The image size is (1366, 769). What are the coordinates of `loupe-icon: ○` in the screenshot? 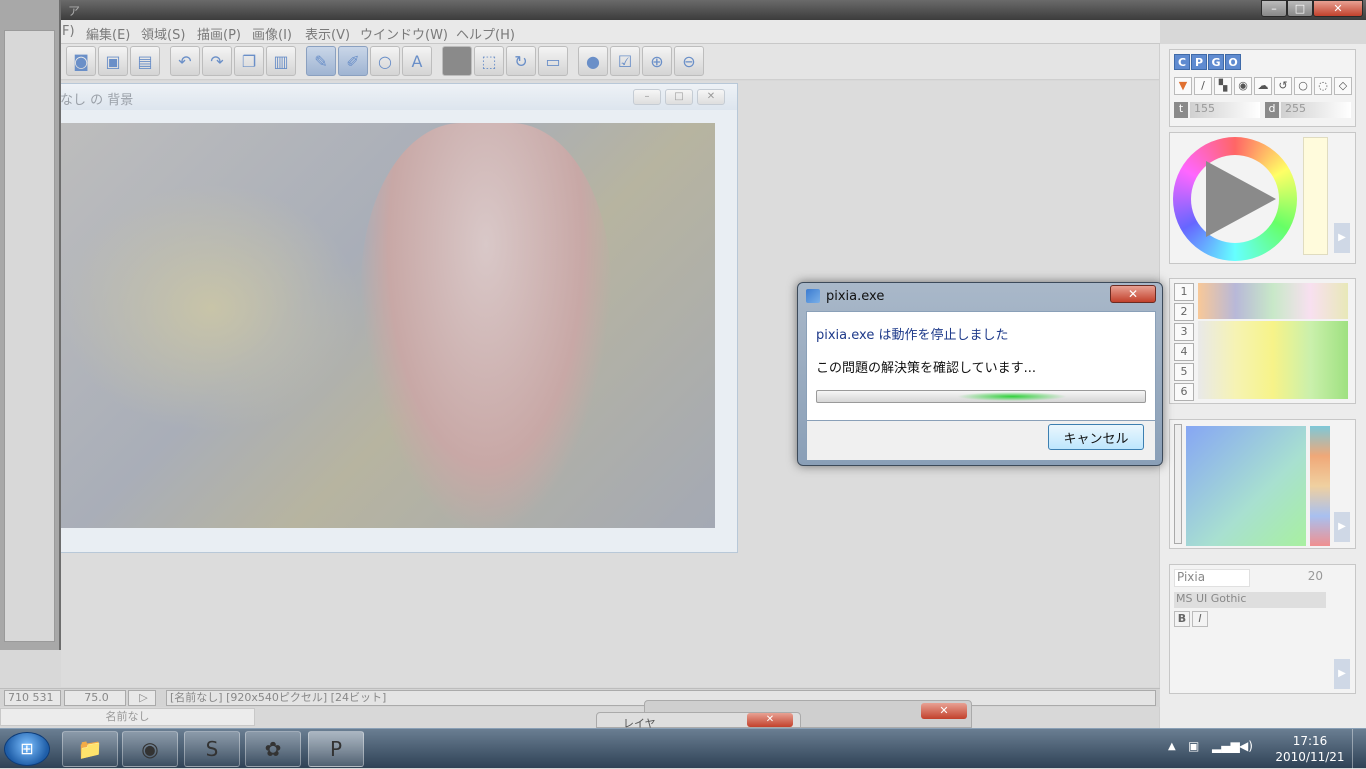 It's located at (385, 61).